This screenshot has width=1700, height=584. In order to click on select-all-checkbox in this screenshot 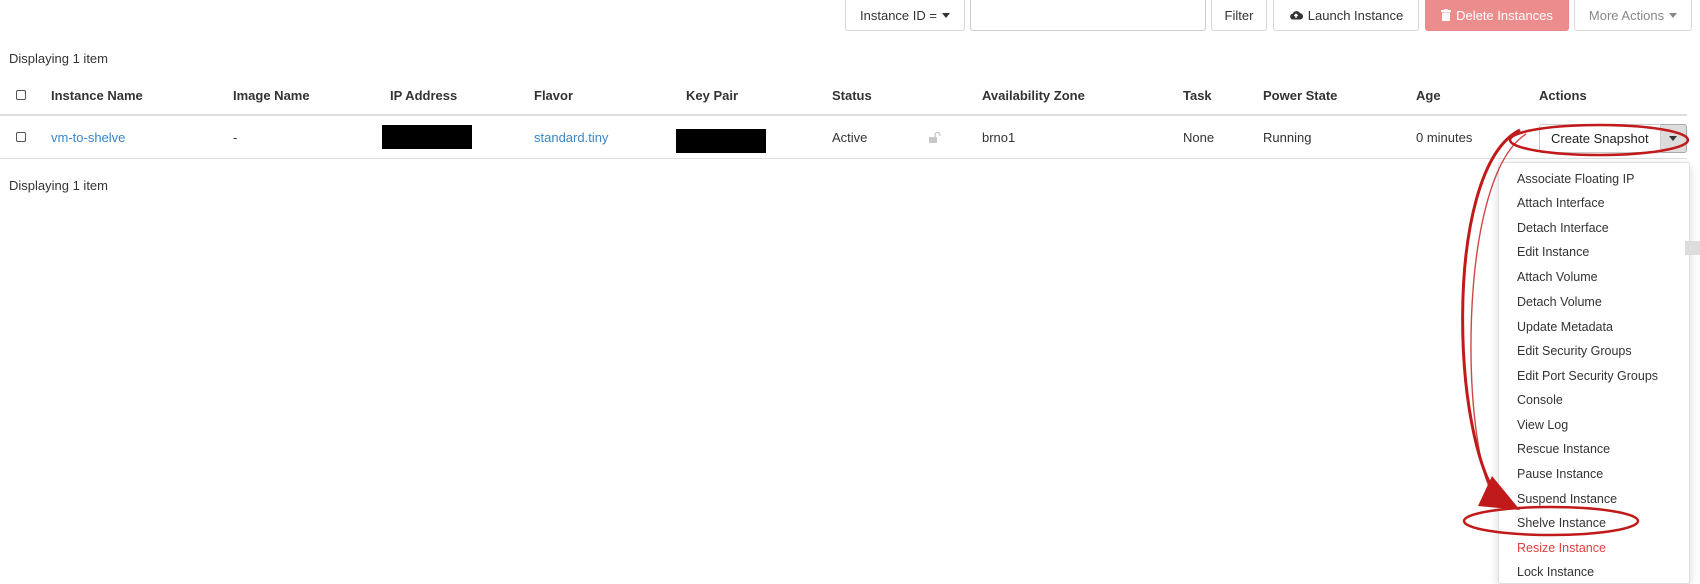, I will do `click(21, 95)`.